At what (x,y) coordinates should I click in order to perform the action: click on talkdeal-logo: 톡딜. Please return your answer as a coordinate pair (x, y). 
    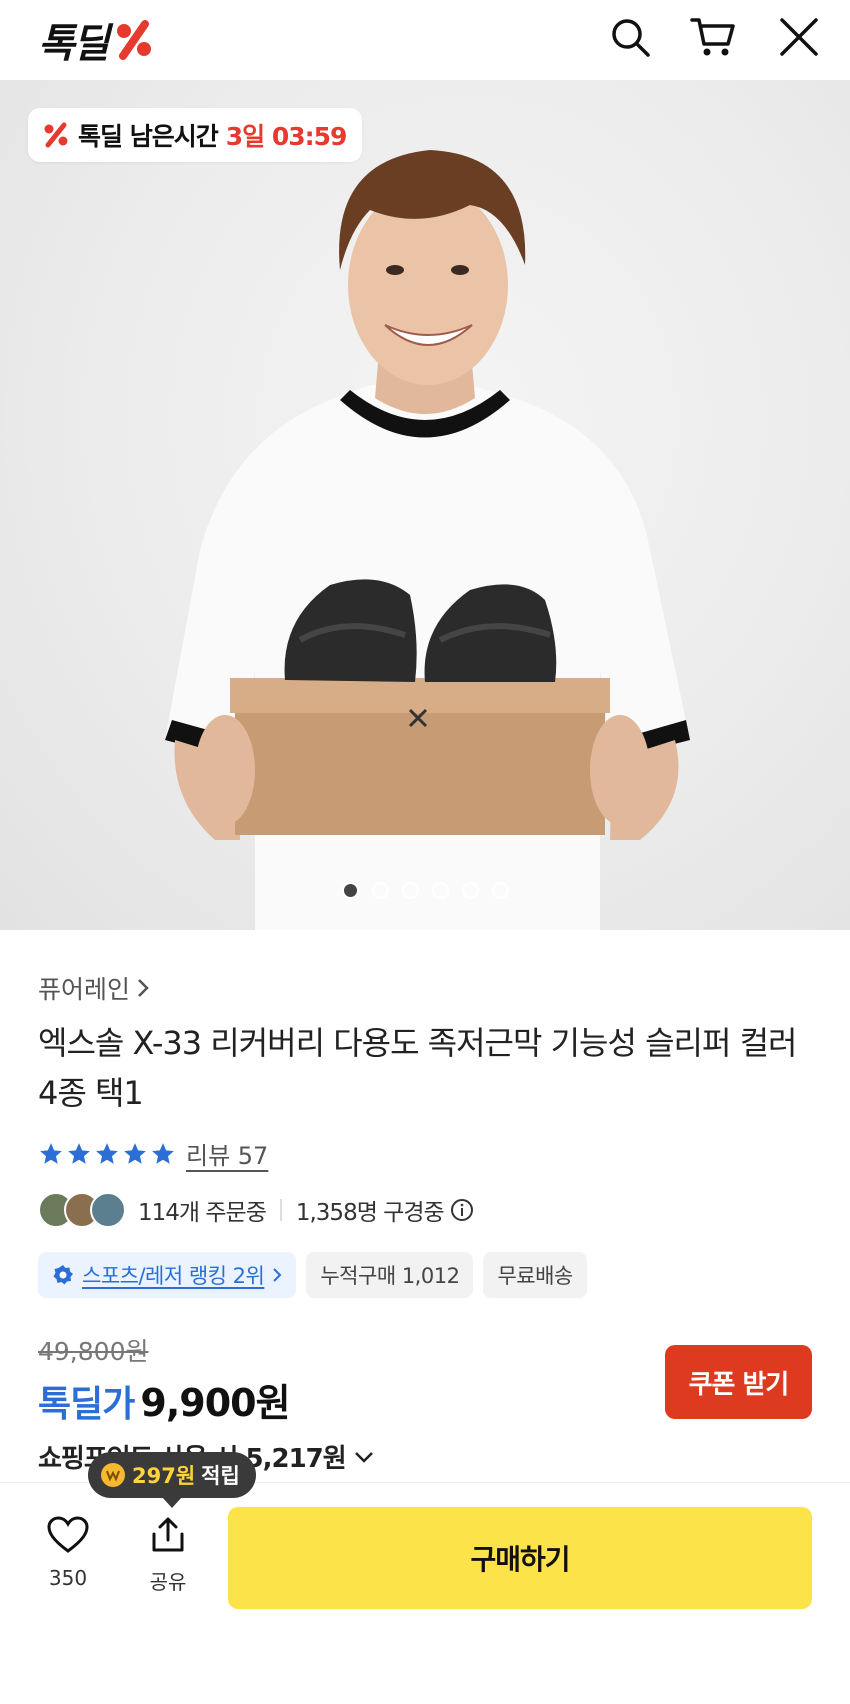
    Looking at the image, I should click on (97, 40).